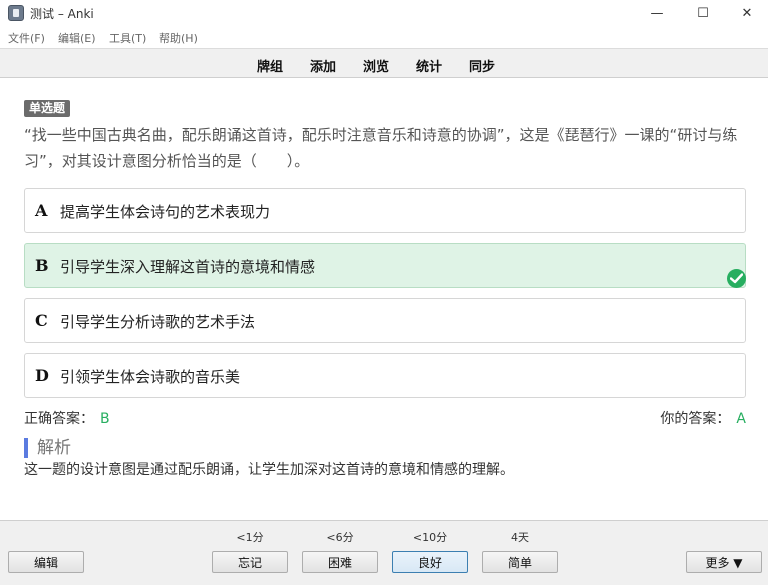 This screenshot has height=585, width=768. I want to click on option-b: B 引导学生深入理解这首诗的意境和情感, so click(385, 265).